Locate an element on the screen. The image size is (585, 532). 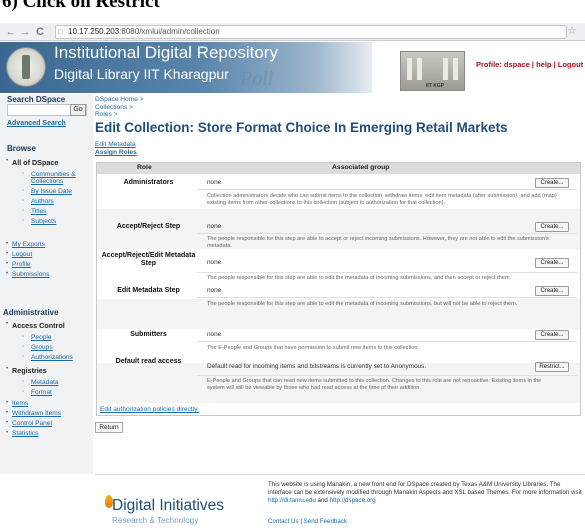
breadcrumb: DSpace Home > Collections > Roles > is located at coordinates (119, 107).